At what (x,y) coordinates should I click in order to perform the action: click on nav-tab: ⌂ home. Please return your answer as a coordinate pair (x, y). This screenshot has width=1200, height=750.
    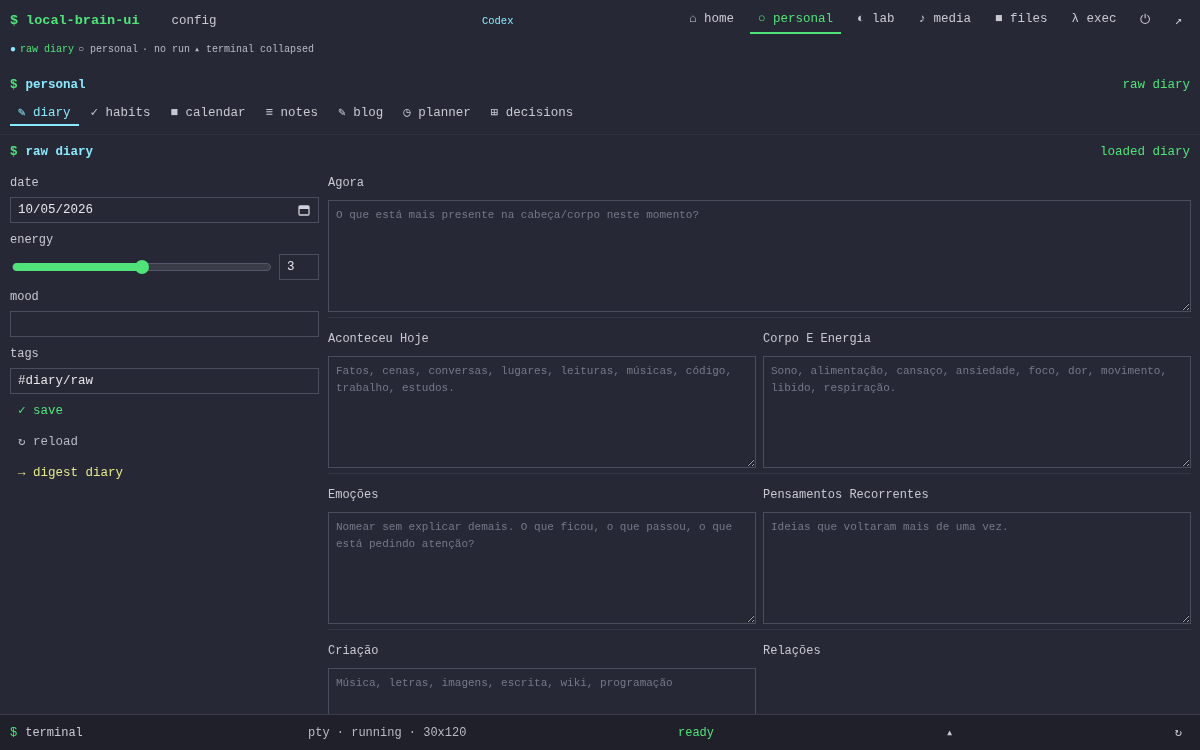
    Looking at the image, I should click on (711, 21).